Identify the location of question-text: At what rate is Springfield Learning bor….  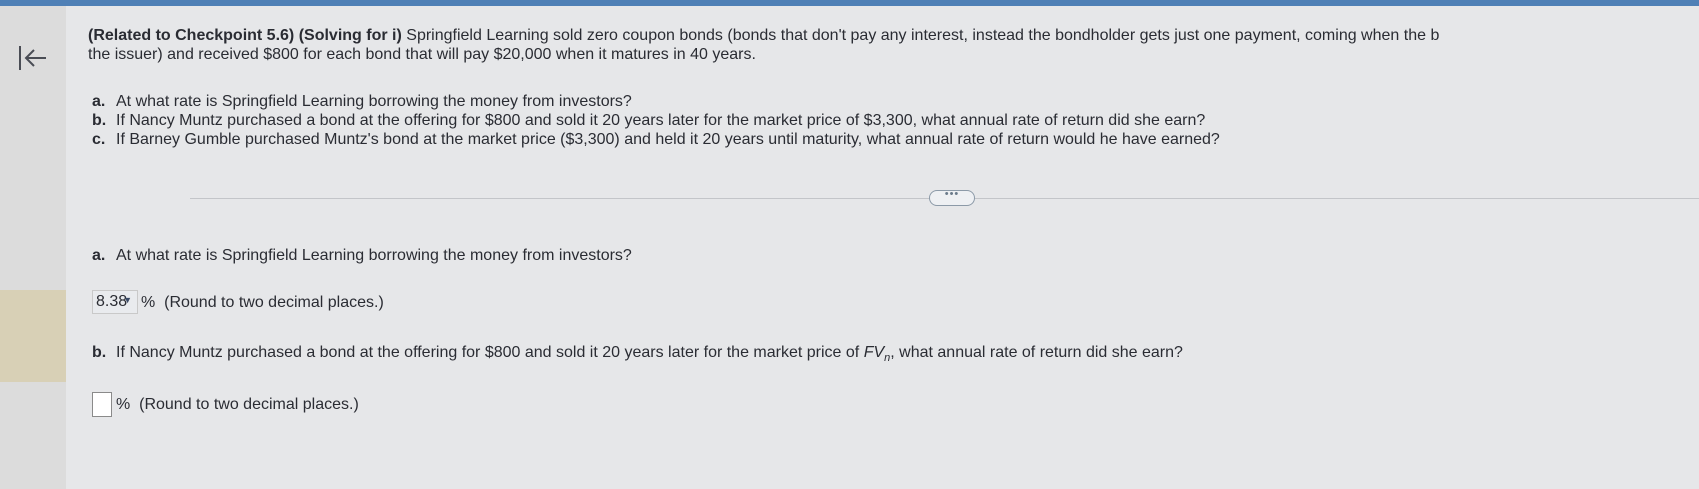
(374, 255).